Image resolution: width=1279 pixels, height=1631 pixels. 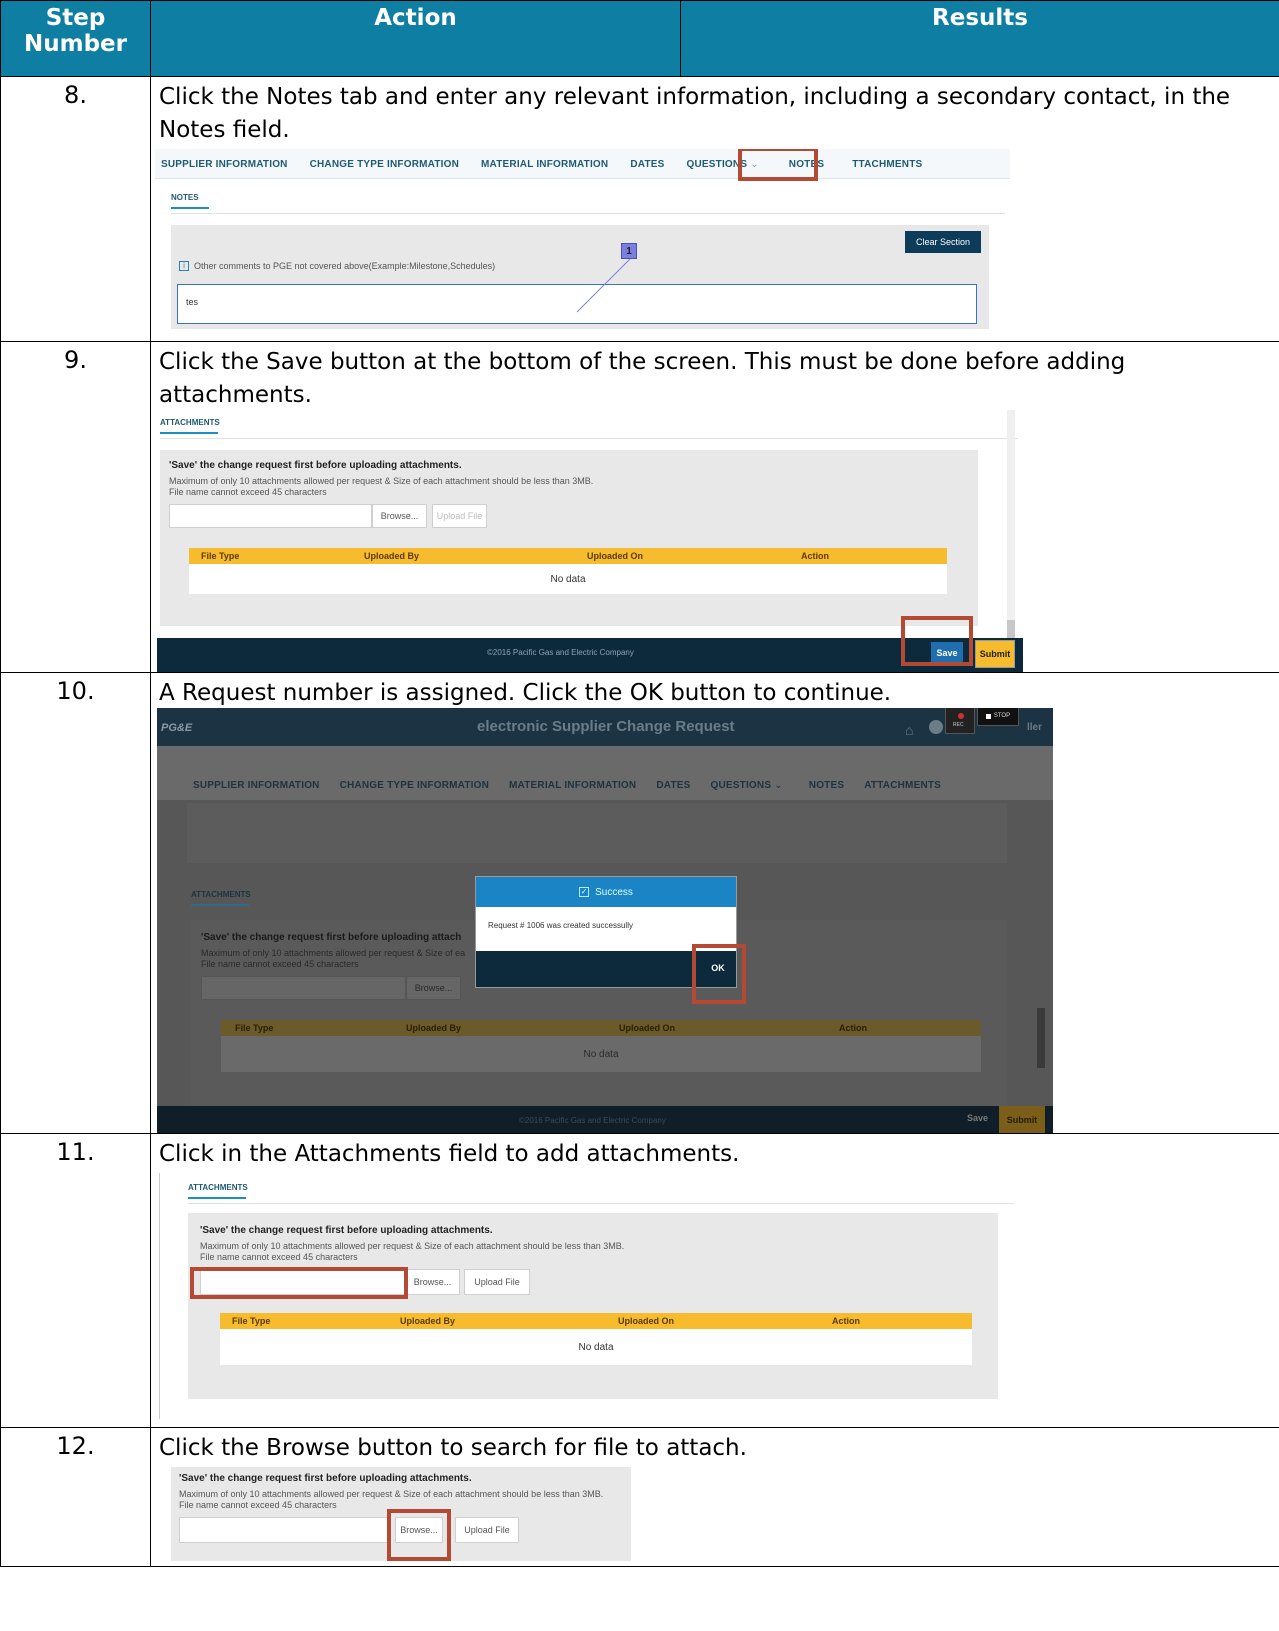 What do you see at coordinates (560, 925) in the screenshot?
I see `dialog-message: Request # 1006 was created successully` at bounding box center [560, 925].